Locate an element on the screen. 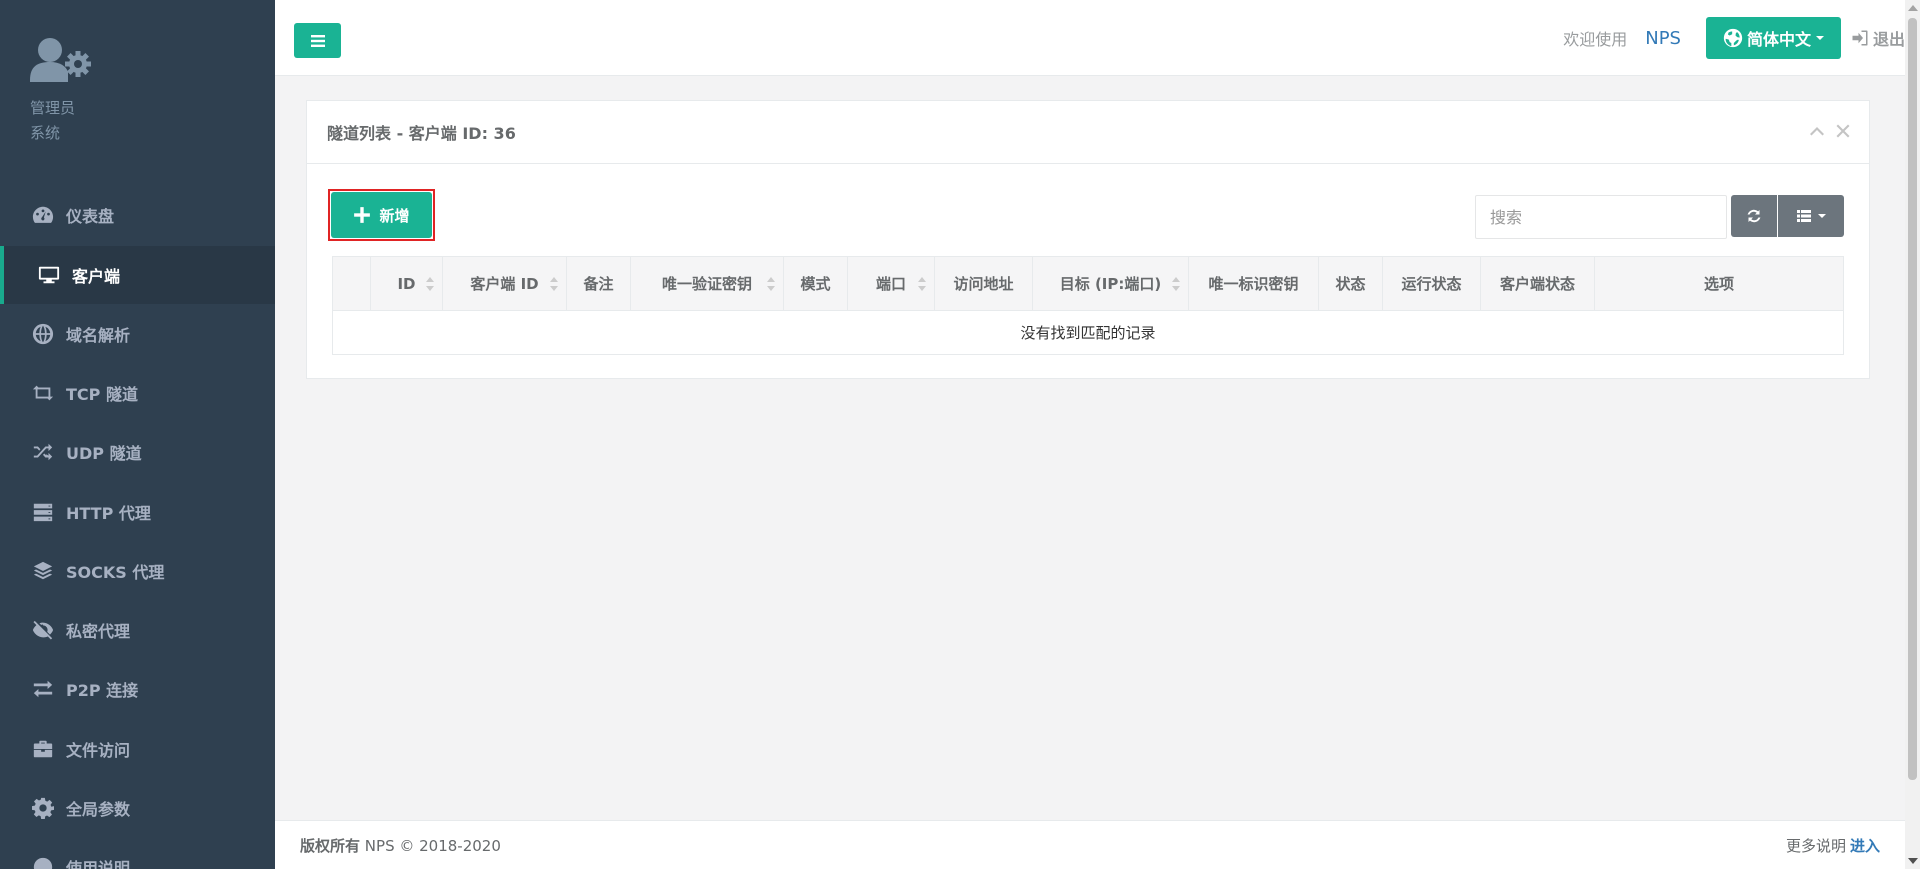  bars-icon is located at coordinates (317, 40).